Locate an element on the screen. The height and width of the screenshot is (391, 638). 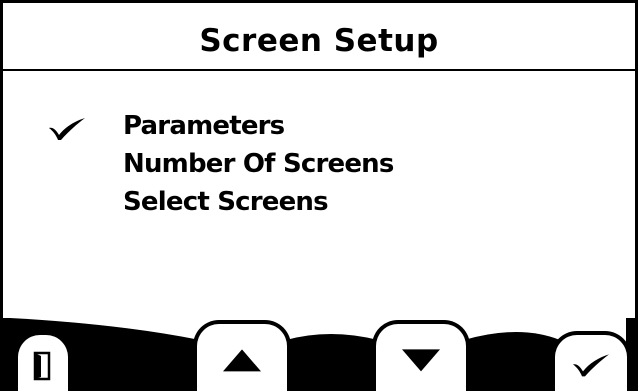
ok-softkey is located at coordinates (591, 361).